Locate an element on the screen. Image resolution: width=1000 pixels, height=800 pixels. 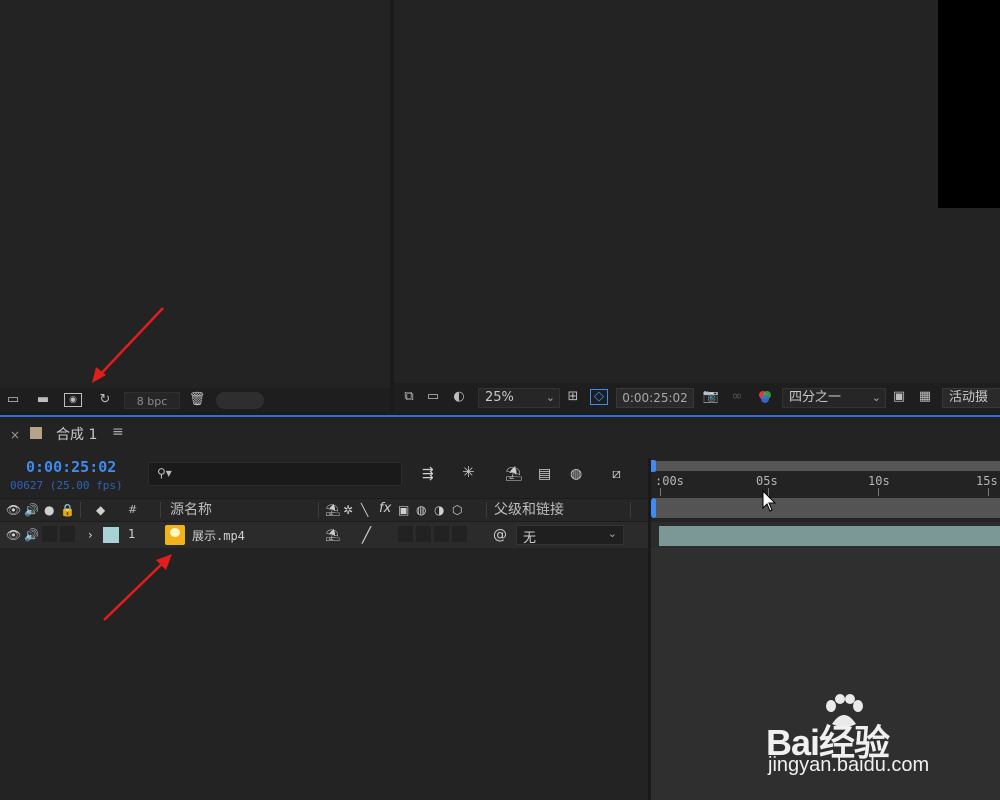
camera-dropdown: 活动摄 is located at coordinates (971, 398).